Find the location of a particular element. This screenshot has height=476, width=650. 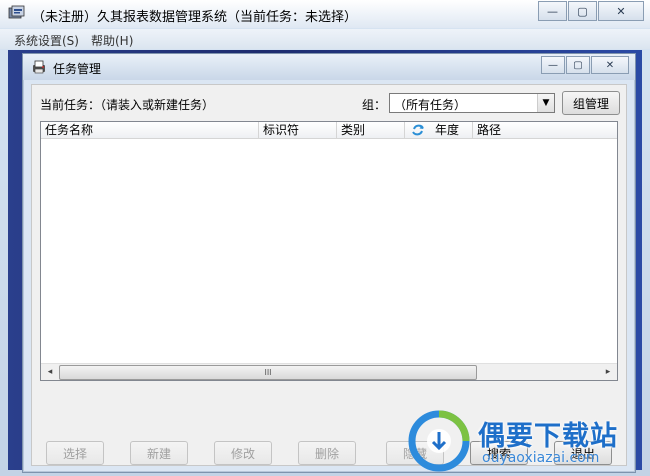

close-button: ✕ is located at coordinates (621, 11).